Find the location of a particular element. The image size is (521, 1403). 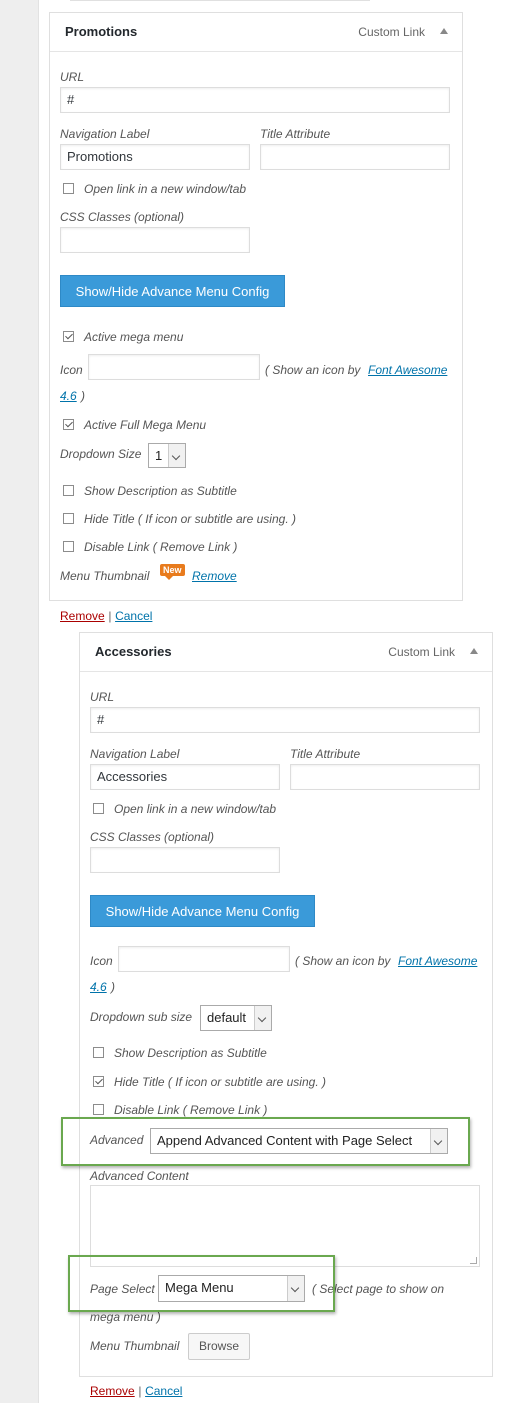

dropdown-sub-size-value: default is located at coordinates (227, 1017).